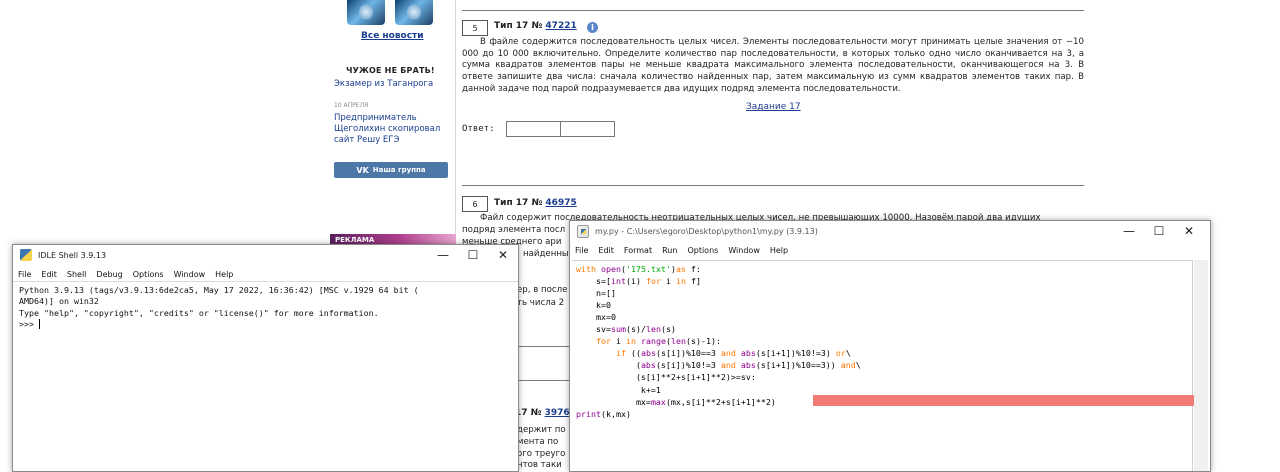  What do you see at coordinates (530, 413) in the screenshot?
I see `task-type: 17 №` at bounding box center [530, 413].